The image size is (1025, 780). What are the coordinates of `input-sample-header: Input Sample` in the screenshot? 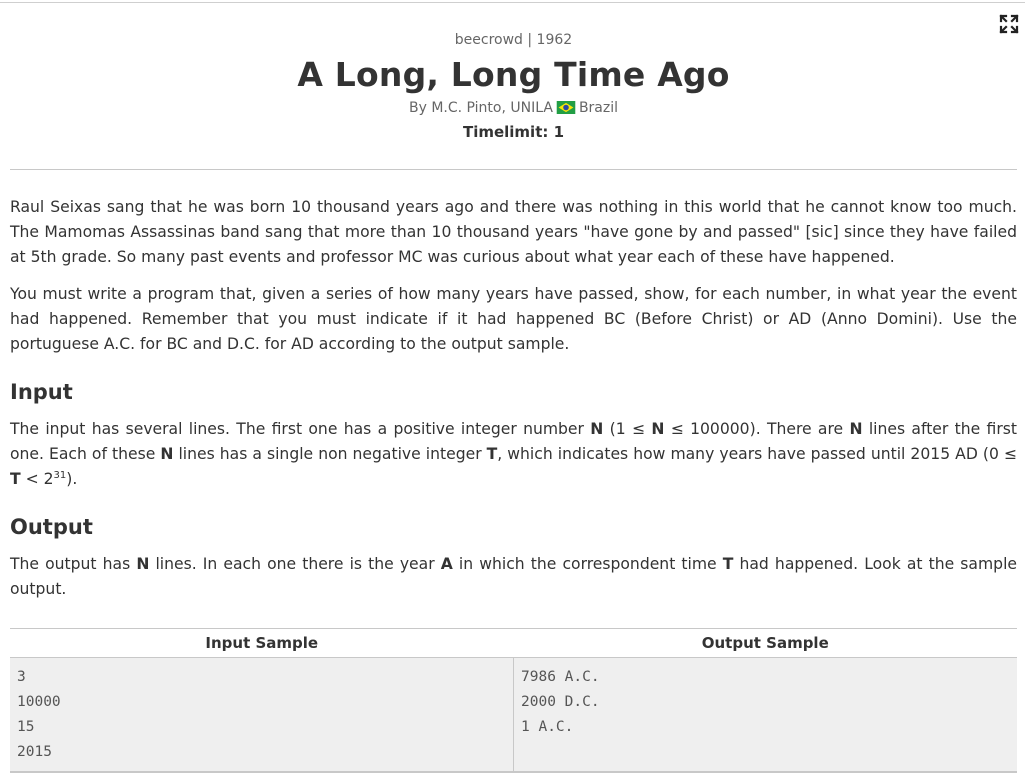 It's located at (262, 643).